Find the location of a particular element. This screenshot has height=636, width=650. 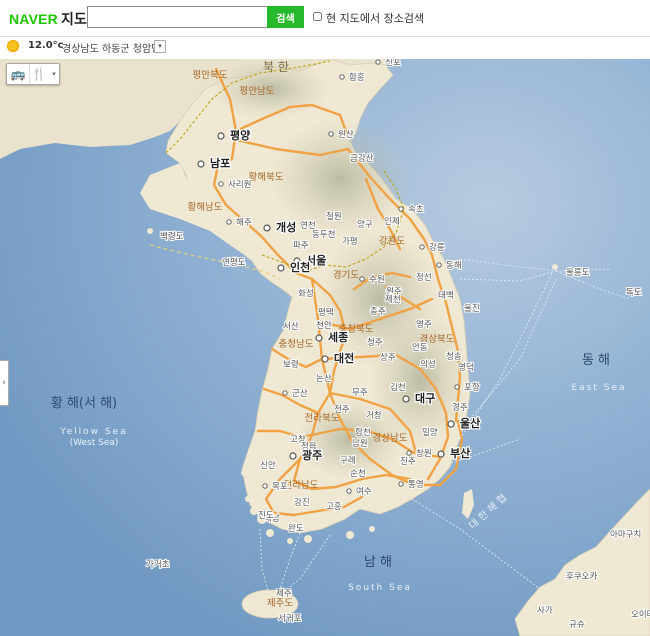

city-label: 사가 is located at coordinates (545, 611).